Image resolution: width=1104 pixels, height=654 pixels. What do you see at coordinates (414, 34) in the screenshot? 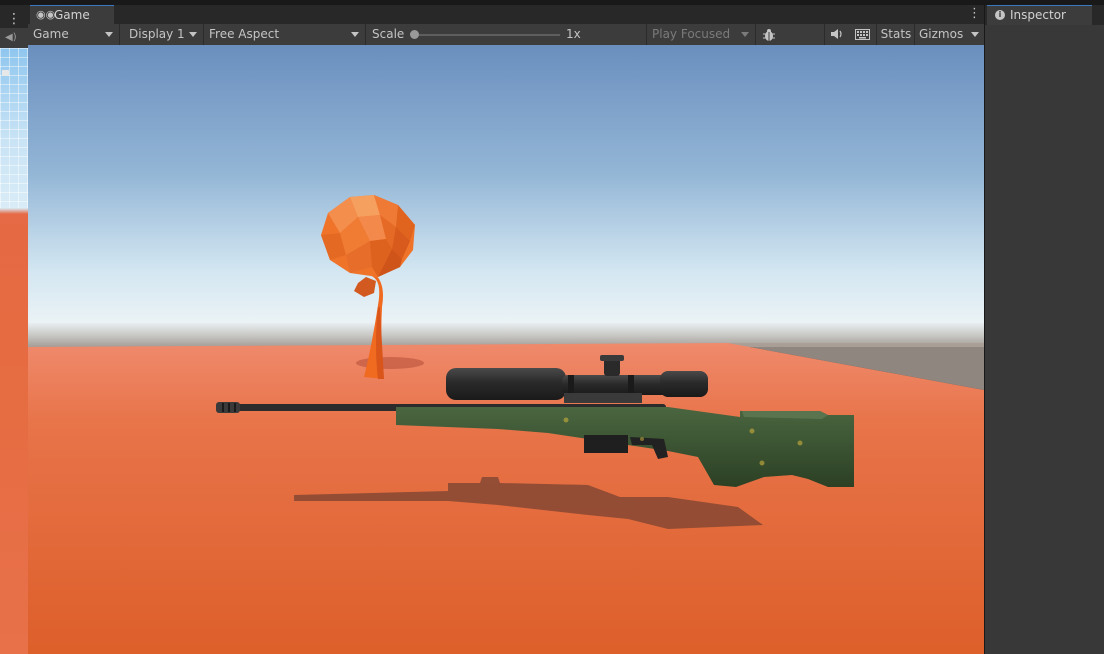
I see `scale-slider-handle` at bounding box center [414, 34].